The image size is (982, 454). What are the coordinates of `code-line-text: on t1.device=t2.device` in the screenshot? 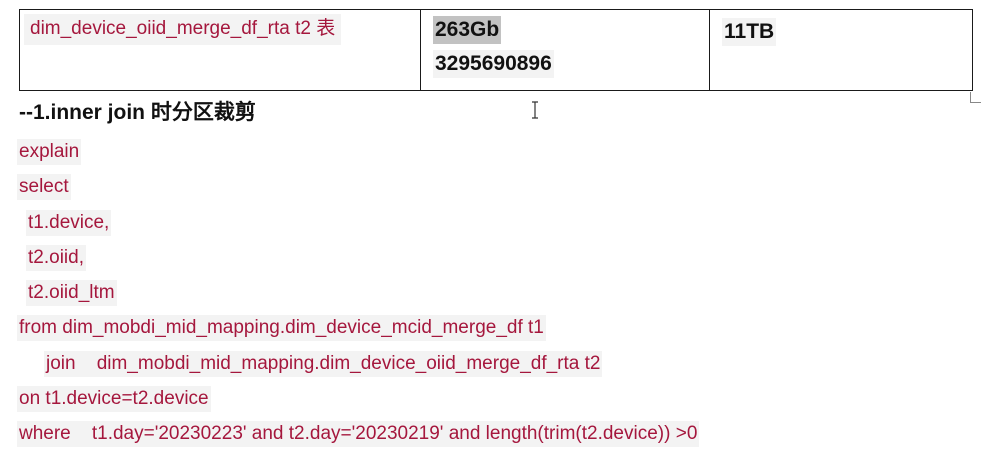 It's located at (114, 399).